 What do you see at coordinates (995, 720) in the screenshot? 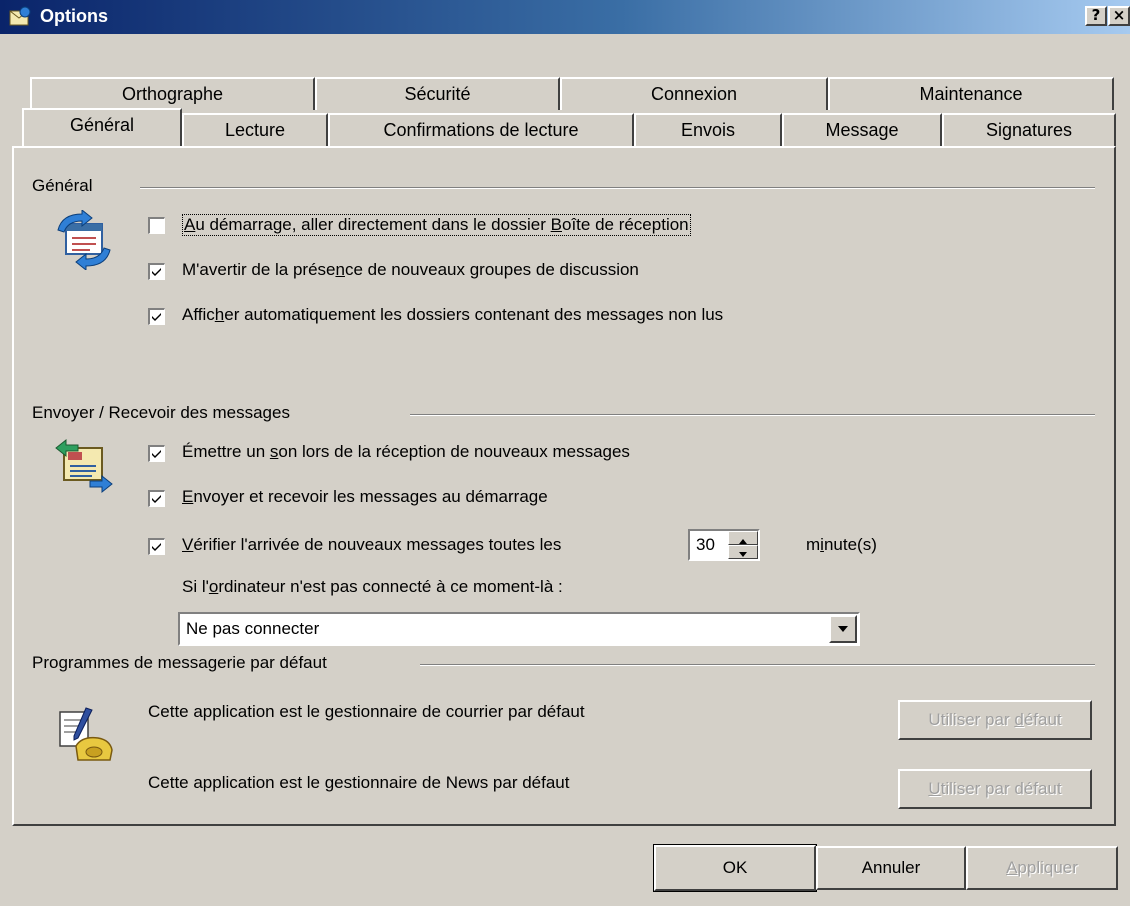
I see `set-default-mail-button: Utiliser par défaut` at bounding box center [995, 720].